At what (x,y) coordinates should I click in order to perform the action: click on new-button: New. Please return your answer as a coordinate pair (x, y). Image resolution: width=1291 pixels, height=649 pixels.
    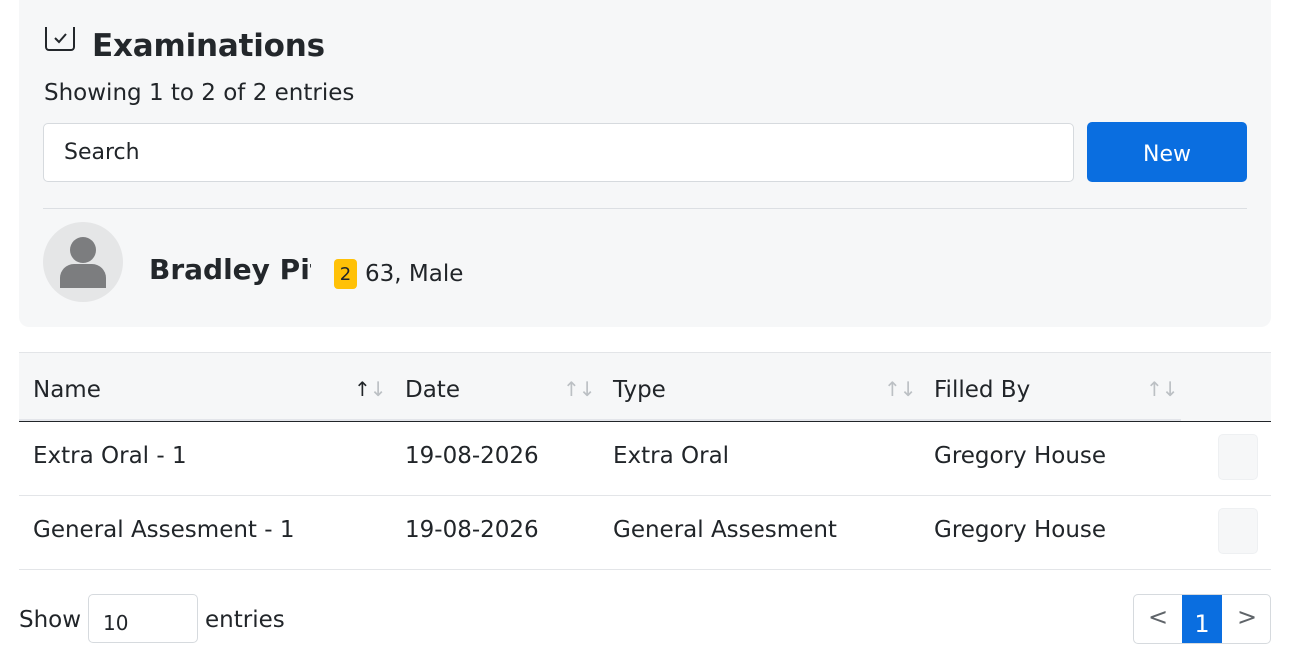
    Looking at the image, I should click on (1167, 152).